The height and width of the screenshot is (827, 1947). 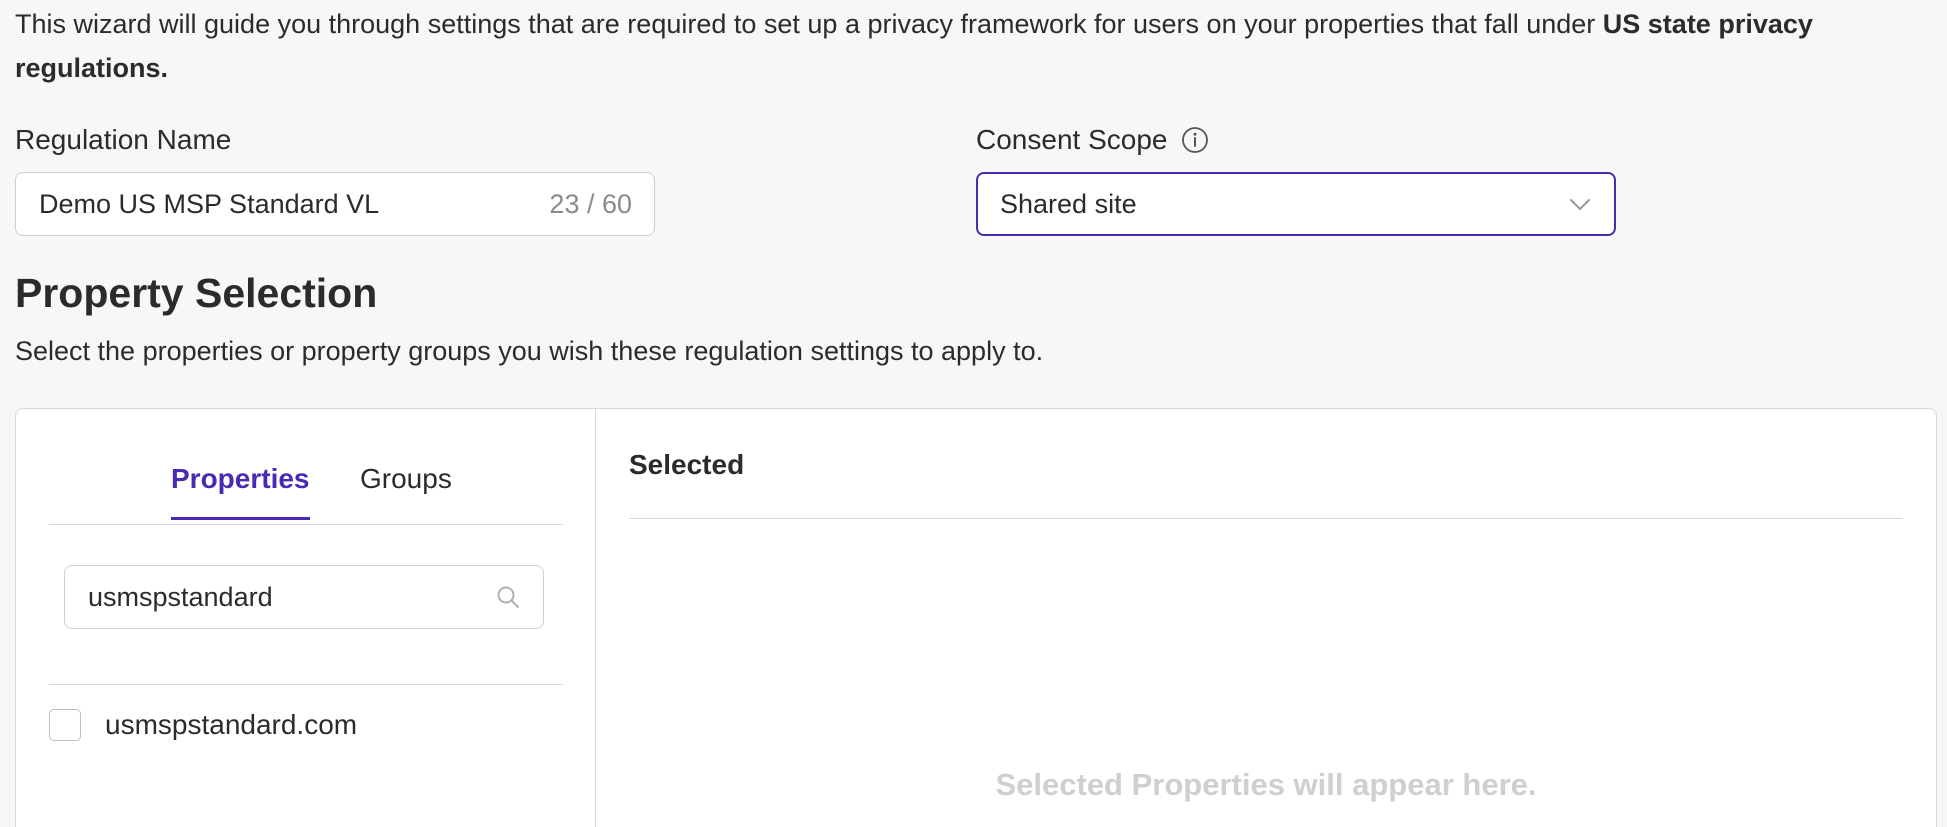 I want to click on info-icon, so click(x=1195, y=140).